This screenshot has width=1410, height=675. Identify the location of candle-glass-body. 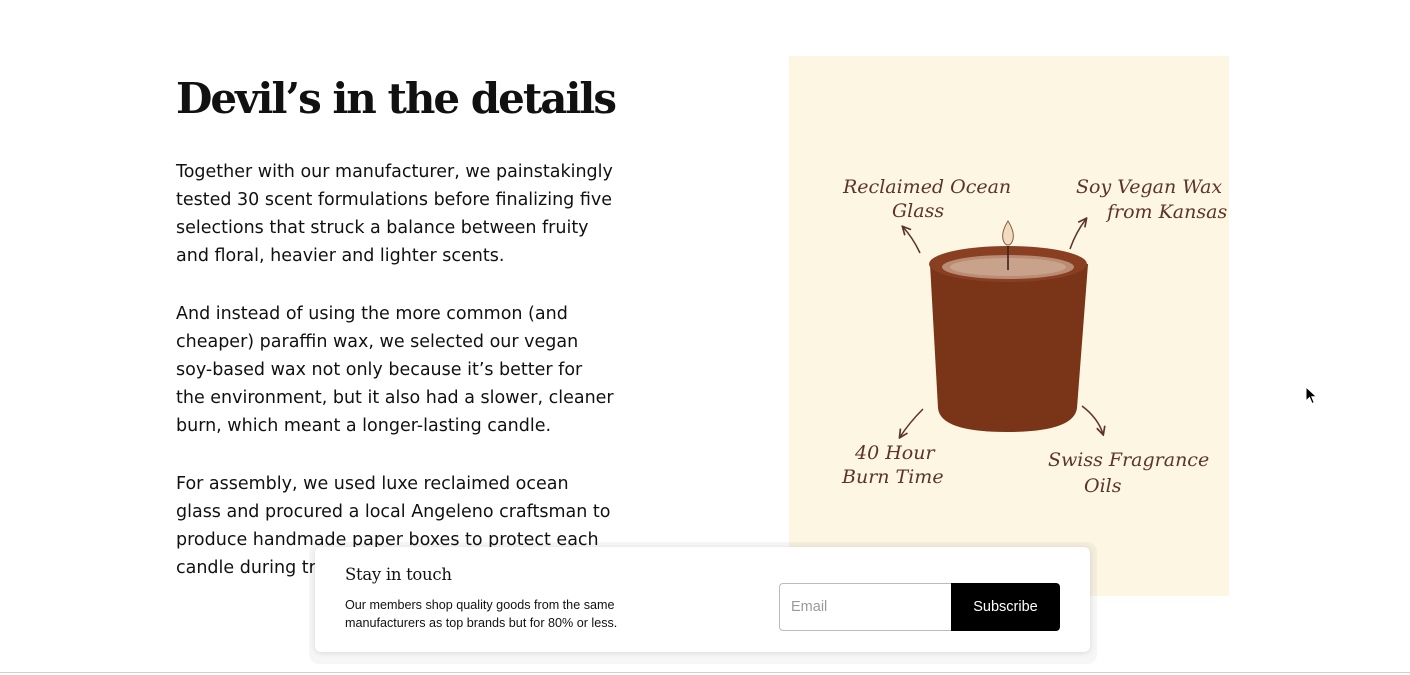
(1009, 348).